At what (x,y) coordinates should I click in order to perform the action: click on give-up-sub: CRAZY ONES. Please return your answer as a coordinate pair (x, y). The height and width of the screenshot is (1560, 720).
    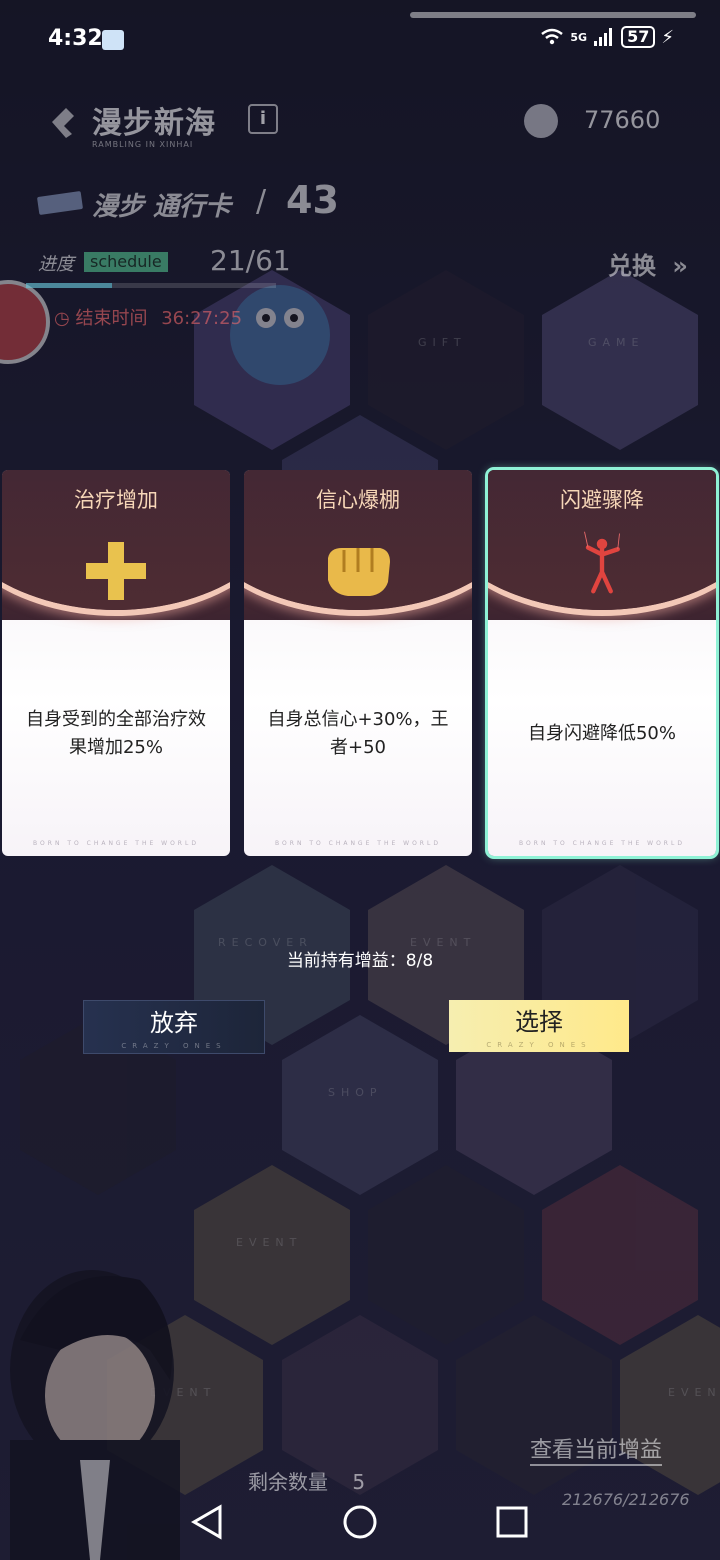
    Looking at the image, I should click on (174, 1046).